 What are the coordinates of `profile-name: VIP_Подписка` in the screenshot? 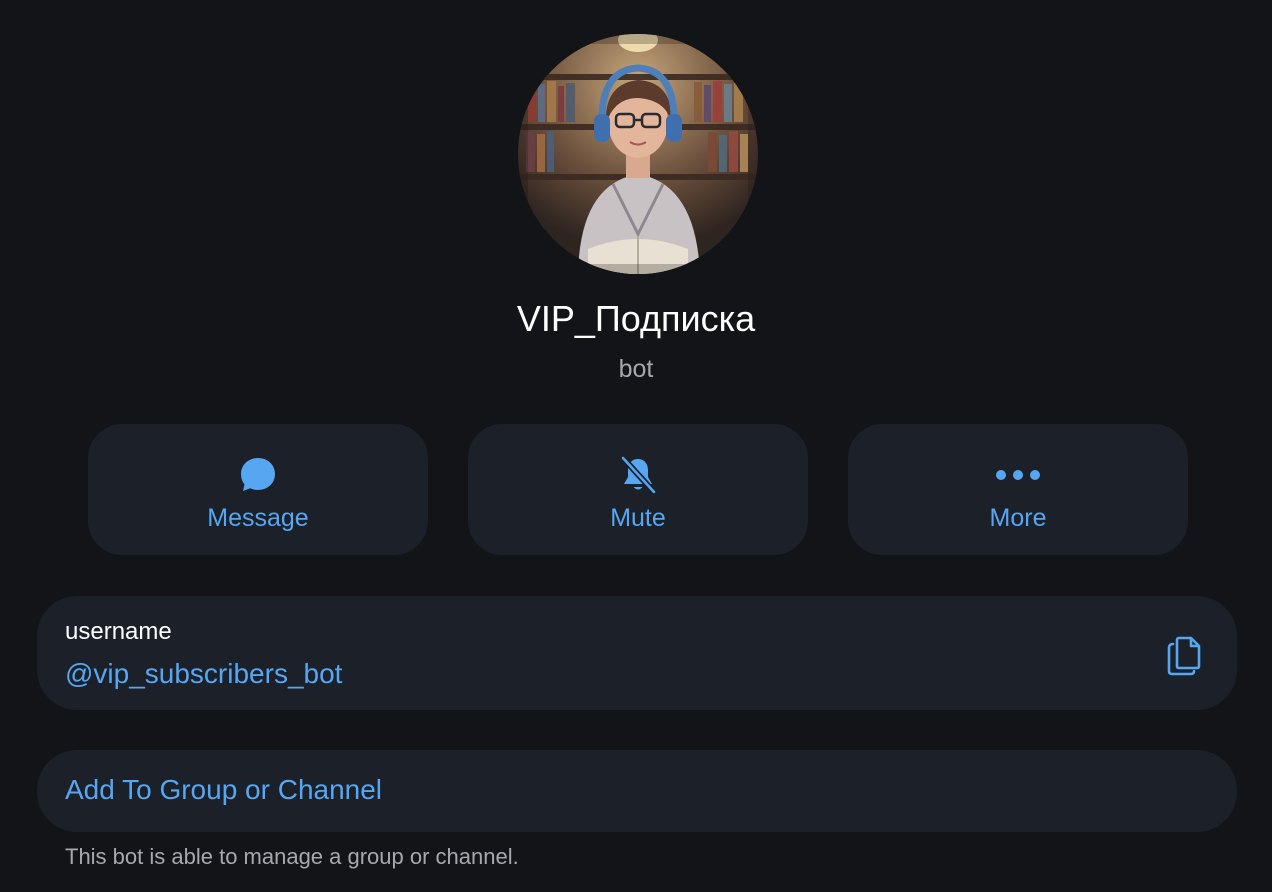 It's located at (636, 318).